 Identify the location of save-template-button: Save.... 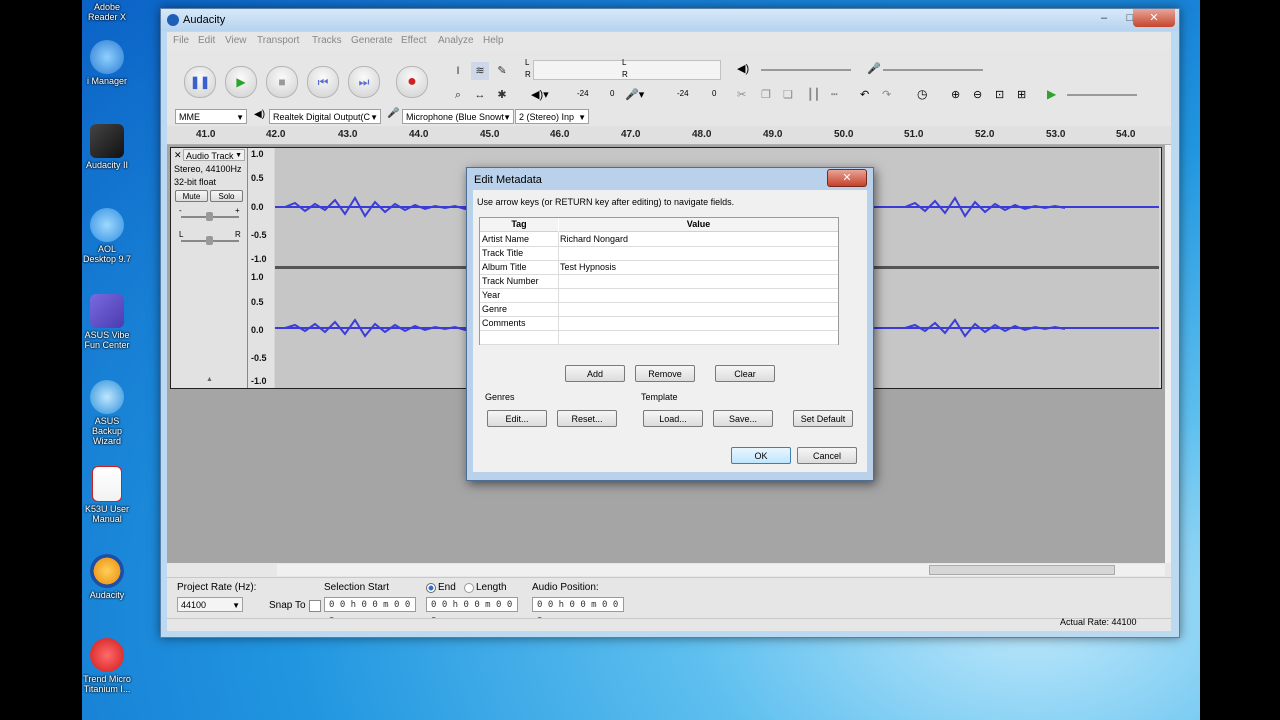
(743, 418).